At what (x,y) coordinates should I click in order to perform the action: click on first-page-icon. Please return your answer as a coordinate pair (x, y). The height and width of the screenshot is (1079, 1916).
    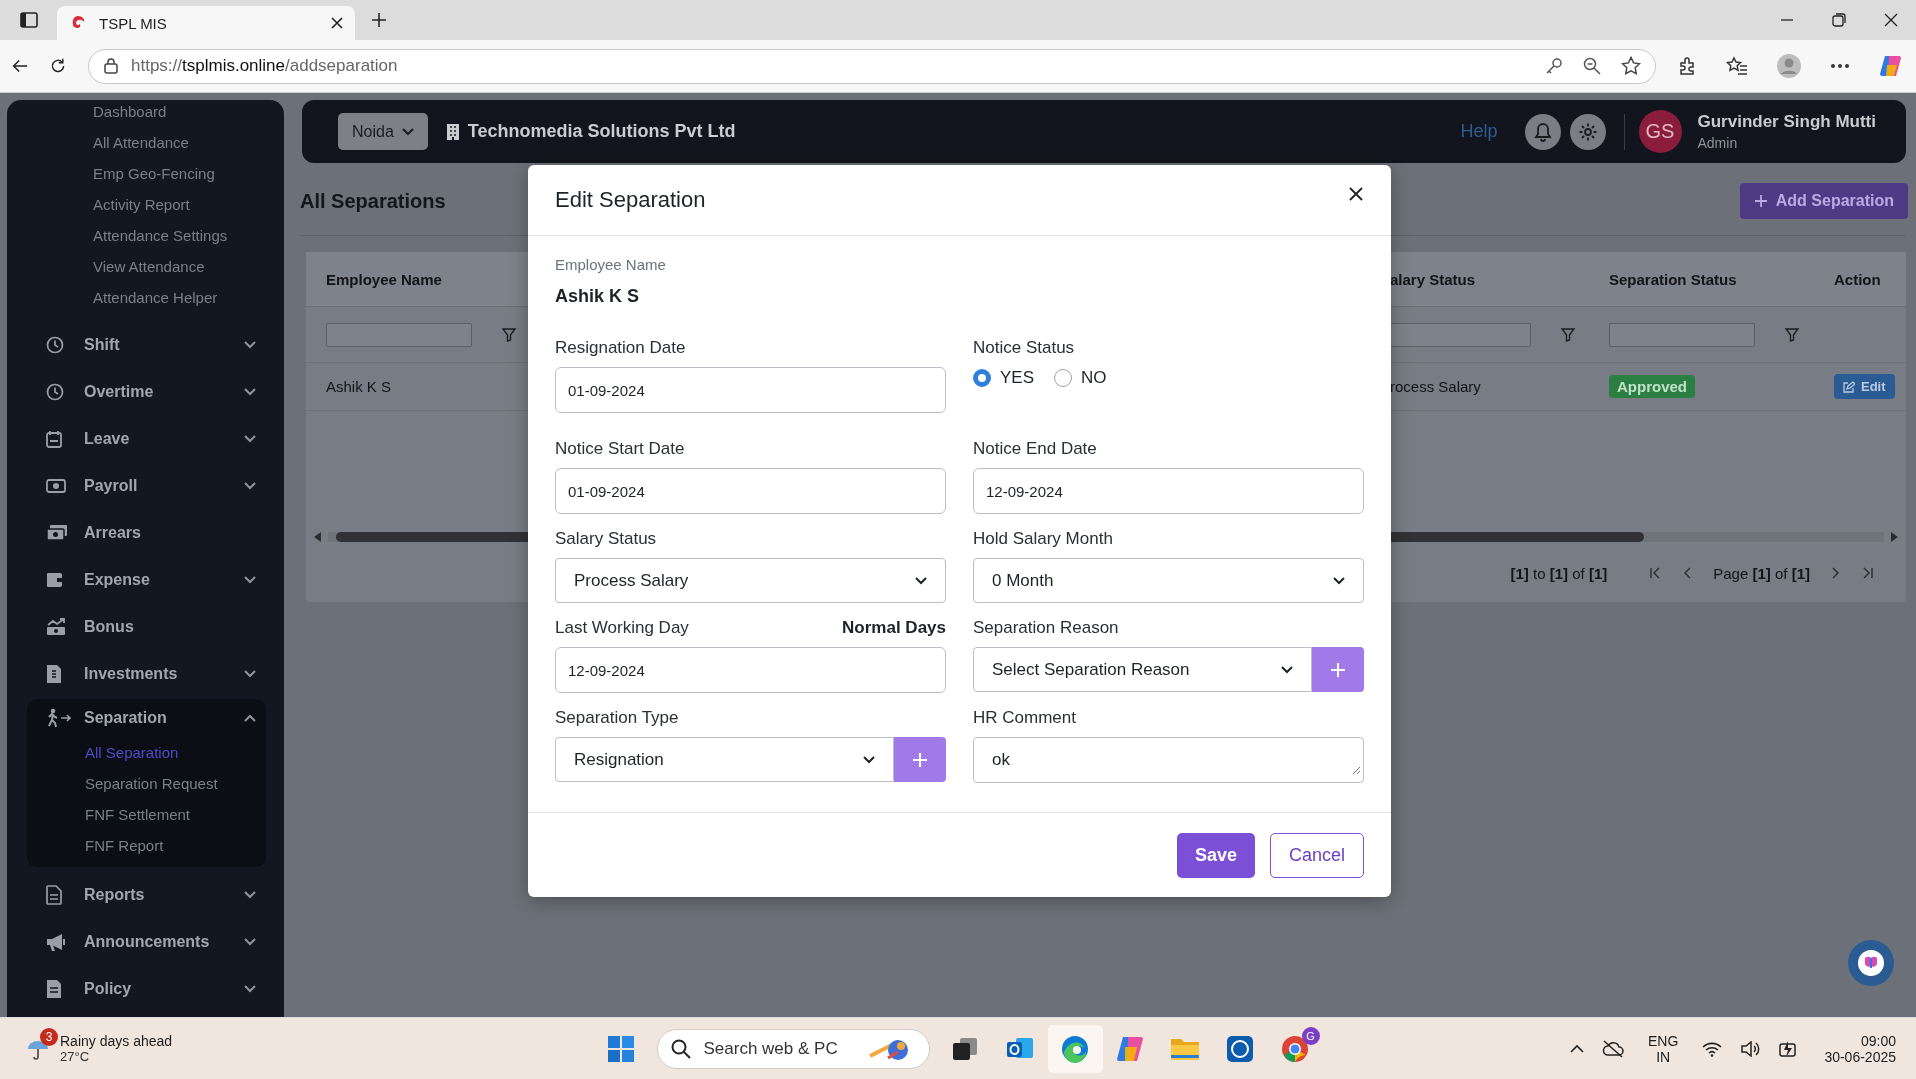
    Looking at the image, I should click on (1655, 573).